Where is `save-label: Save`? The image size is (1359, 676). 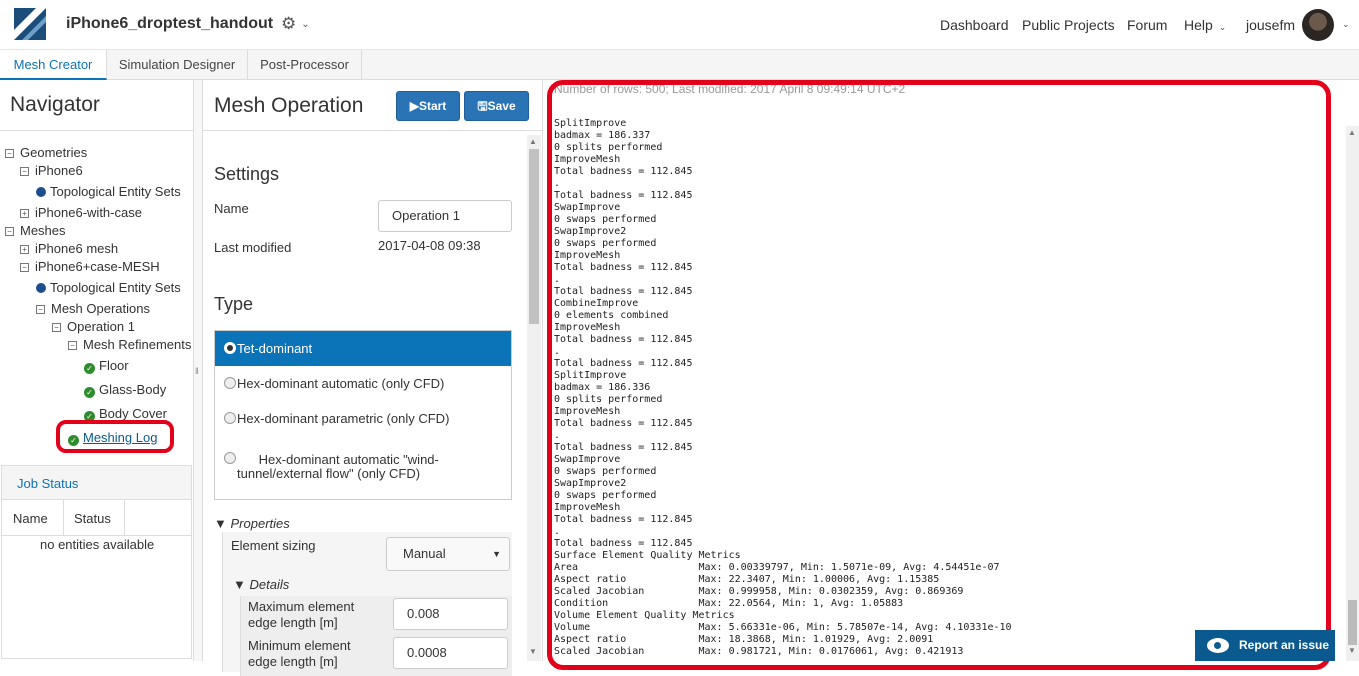
save-label: Save is located at coordinates (501, 106).